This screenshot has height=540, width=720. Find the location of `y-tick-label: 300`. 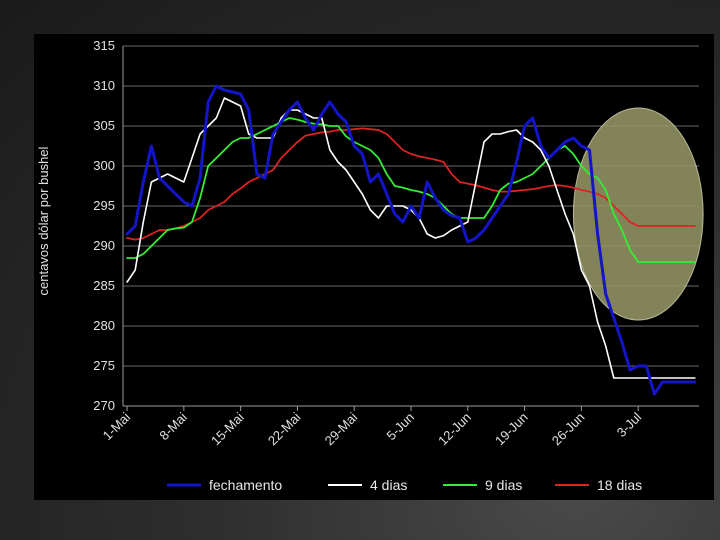

y-tick-label: 300 is located at coordinates (104, 165).